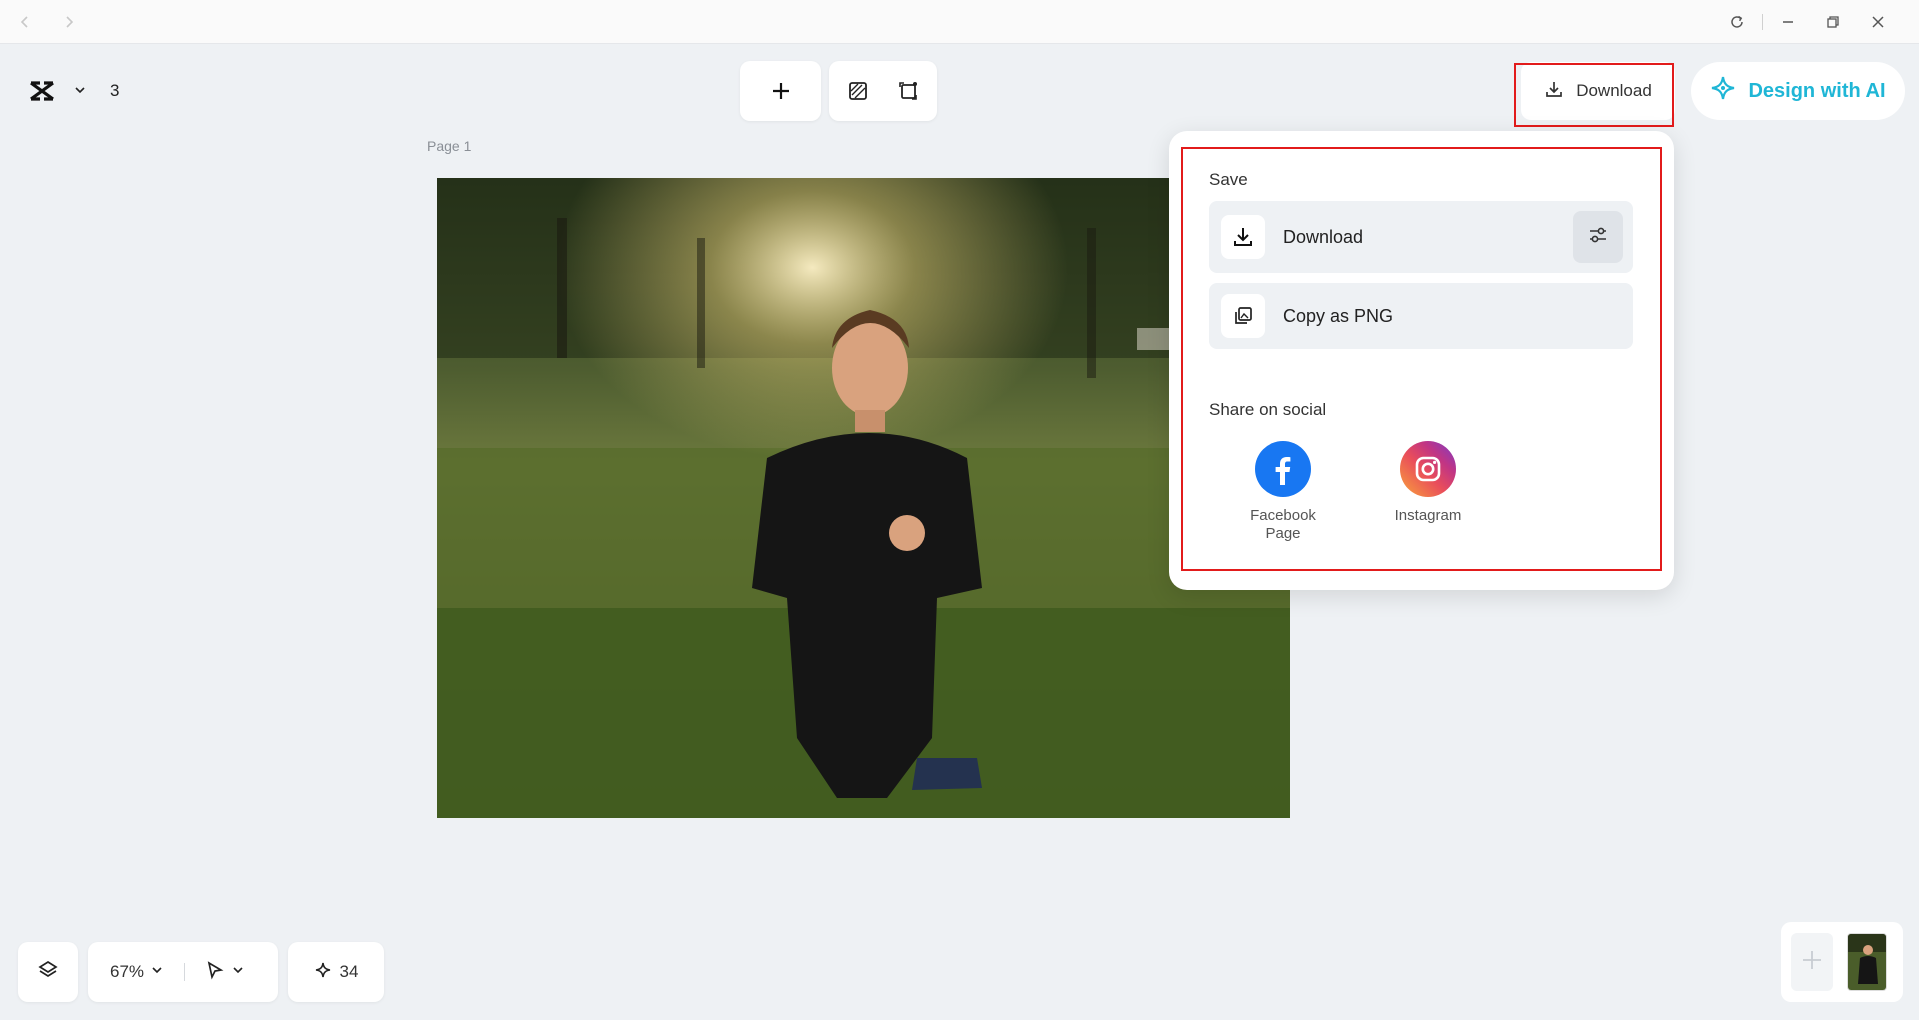  What do you see at coordinates (42, 93) in the screenshot?
I see `capcut-logo-icon` at bounding box center [42, 93].